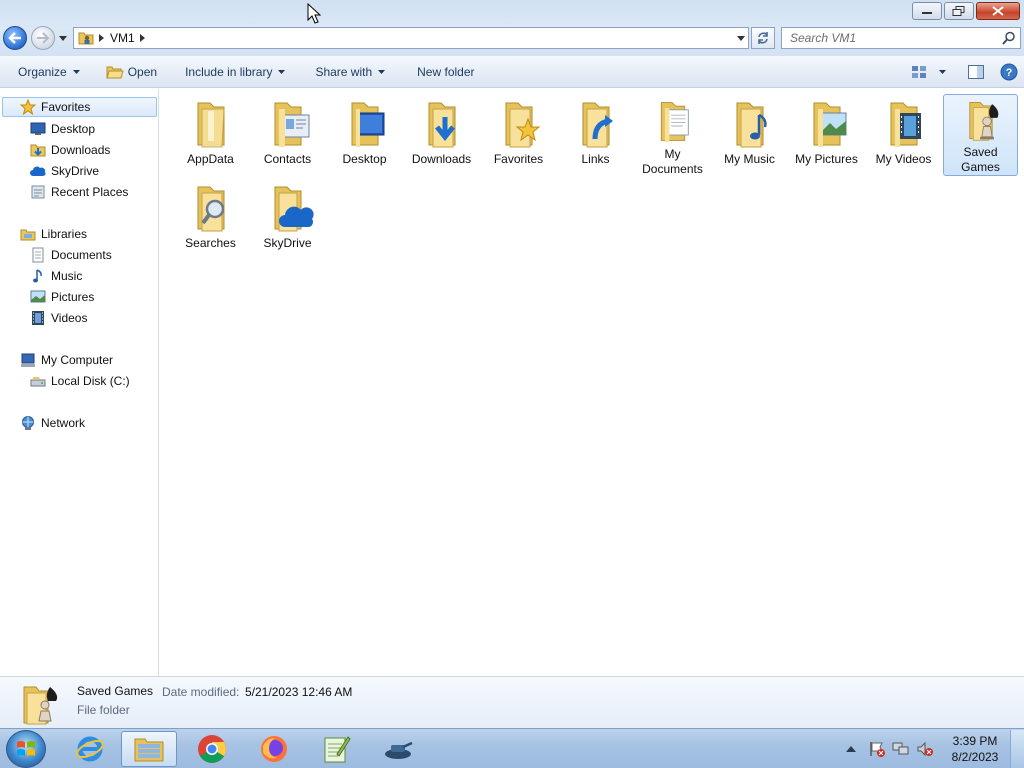  I want to click on taskbar-clock: 3:39 PM 8/2/2023, so click(975, 749).